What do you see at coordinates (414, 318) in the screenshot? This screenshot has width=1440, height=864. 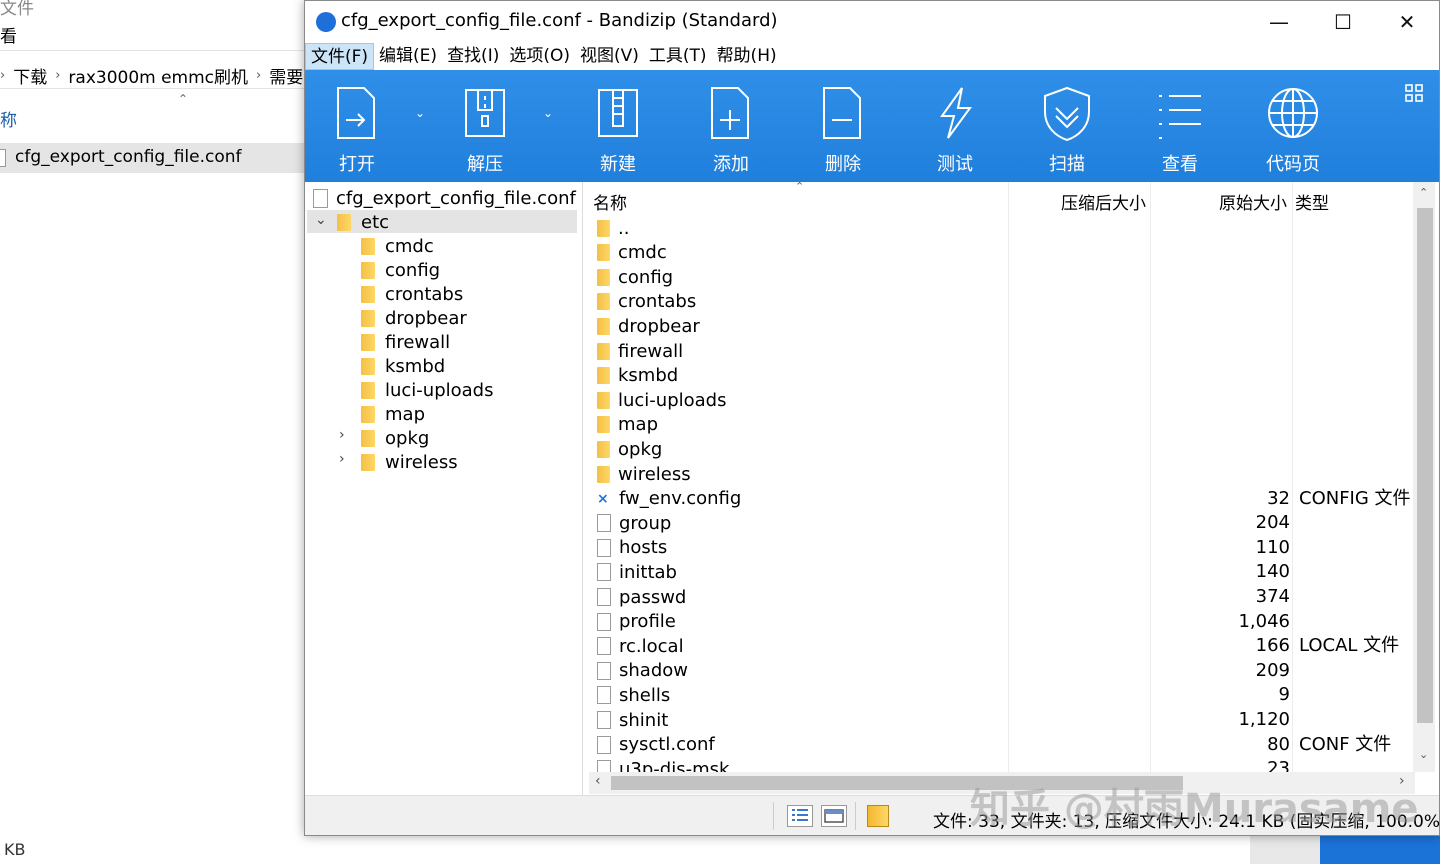 I see `tree-item-dropbear: dropbear` at bounding box center [414, 318].